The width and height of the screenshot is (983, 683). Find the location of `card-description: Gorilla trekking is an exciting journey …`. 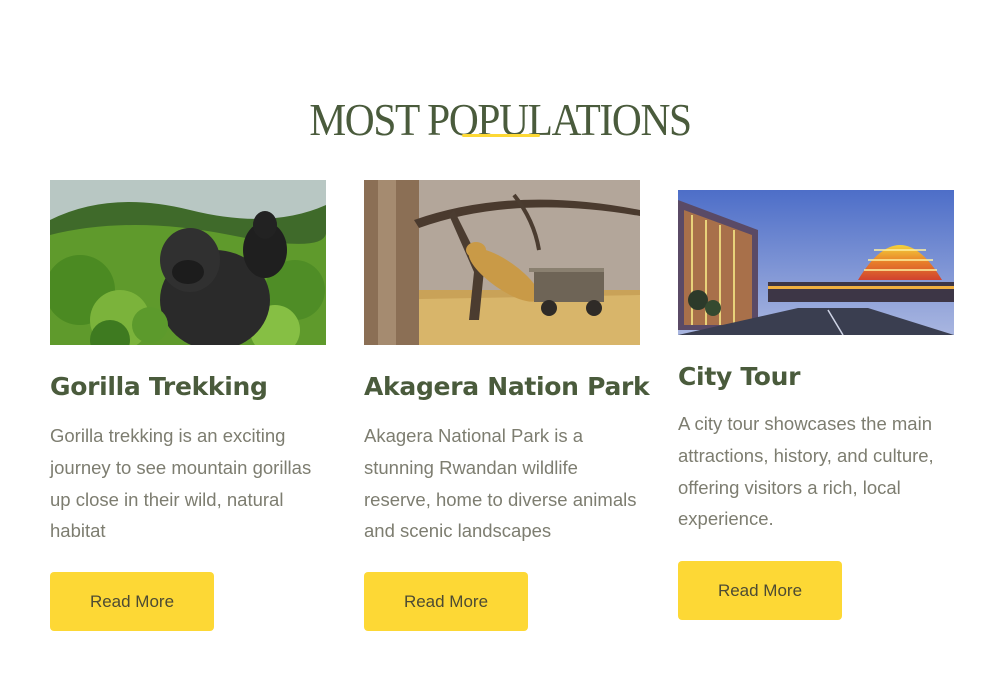

card-description: Gorilla trekking is an exciting journey … is located at coordinates (181, 483).